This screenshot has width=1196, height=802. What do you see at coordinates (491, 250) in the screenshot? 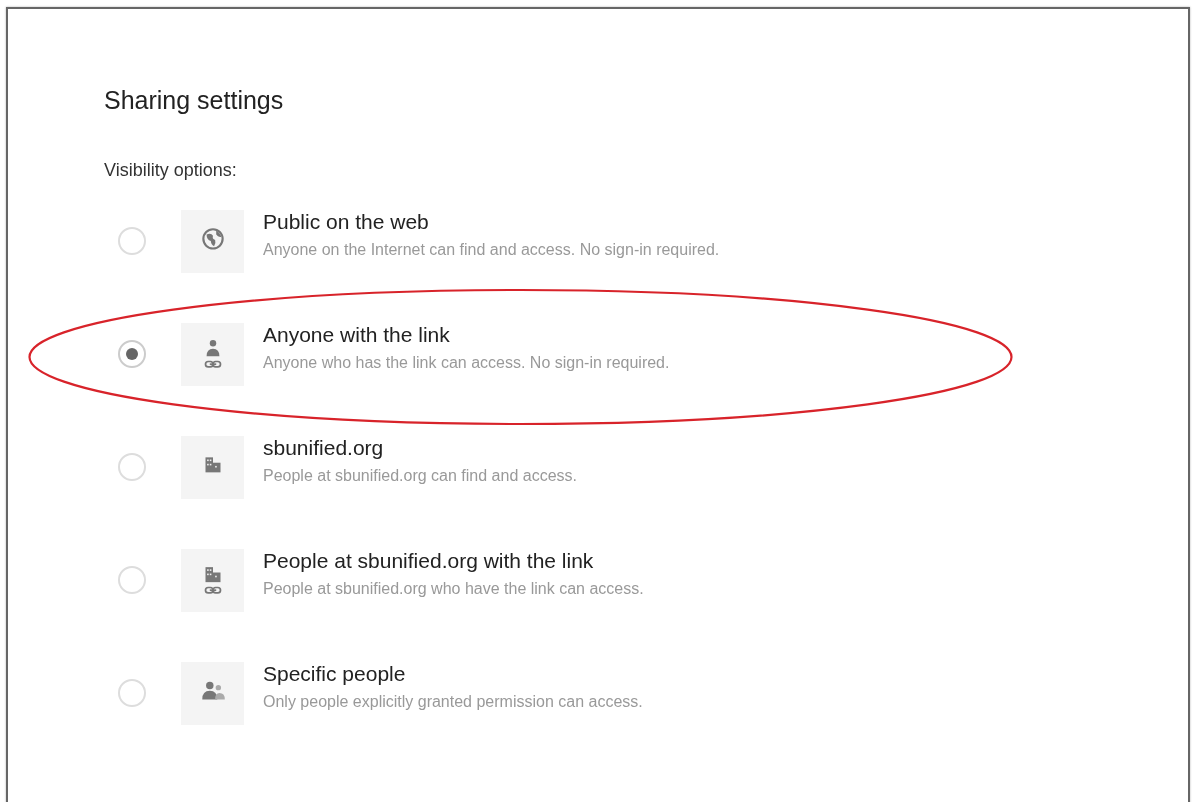
I see `option-description: Anyone on the Internet can find and access. No sign-in required.` at bounding box center [491, 250].